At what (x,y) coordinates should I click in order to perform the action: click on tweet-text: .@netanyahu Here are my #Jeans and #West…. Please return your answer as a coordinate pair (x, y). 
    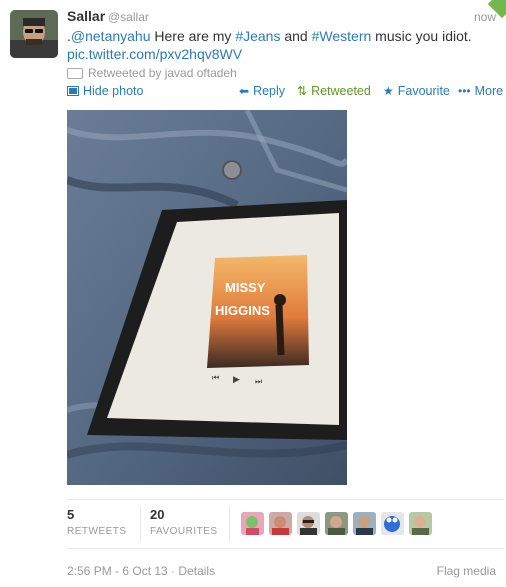
    Looking at the image, I should click on (277, 45).